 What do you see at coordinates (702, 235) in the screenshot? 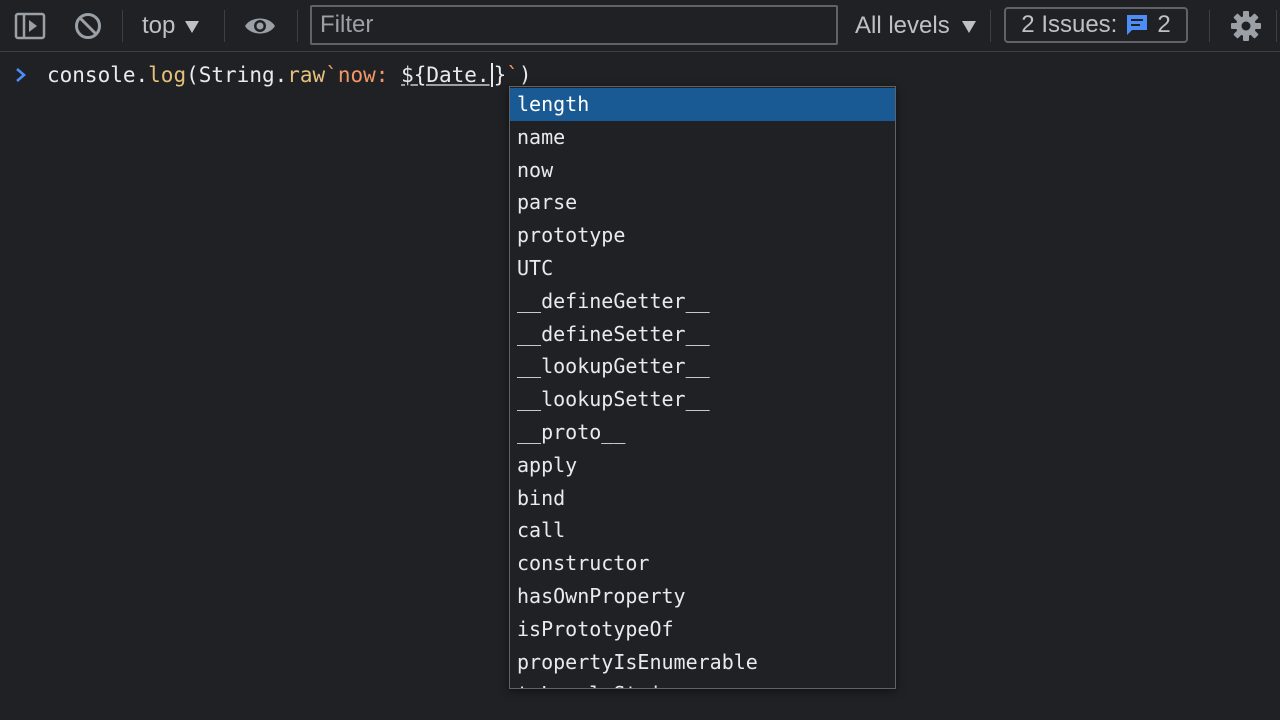
I see `autocomplete-item: prototype` at bounding box center [702, 235].